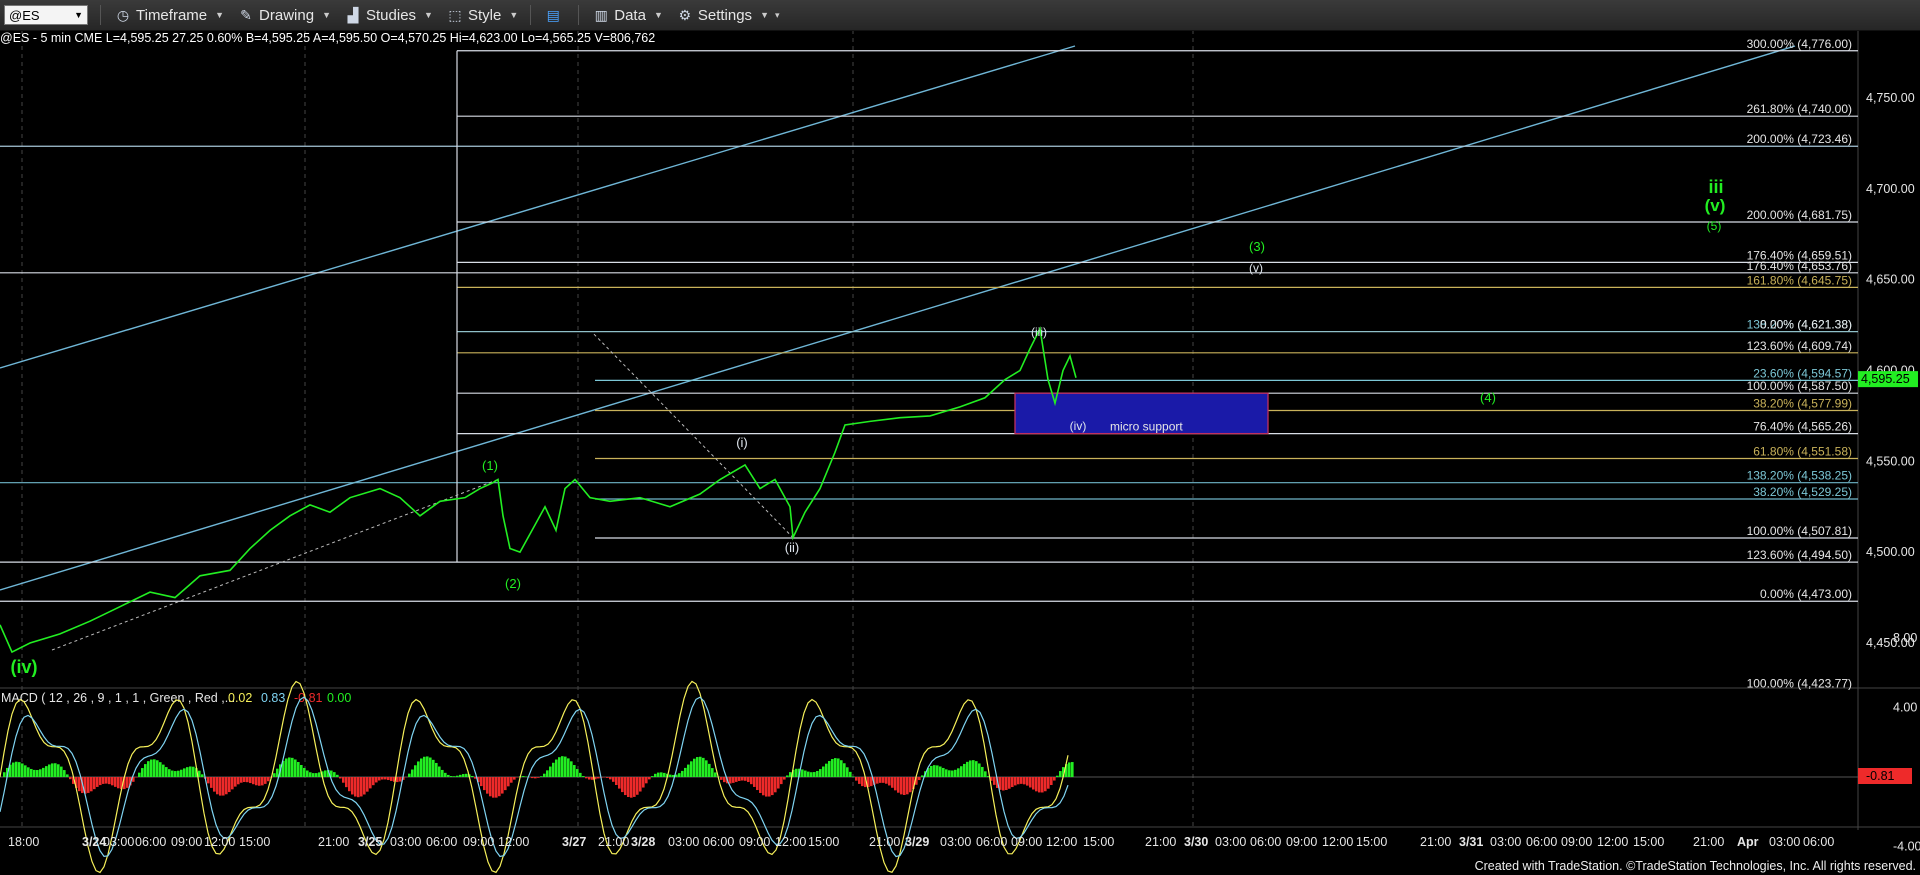 This screenshot has width=1920, height=875. I want to click on timeframe-menu: ◷ Timeframe ▼, so click(169, 15).